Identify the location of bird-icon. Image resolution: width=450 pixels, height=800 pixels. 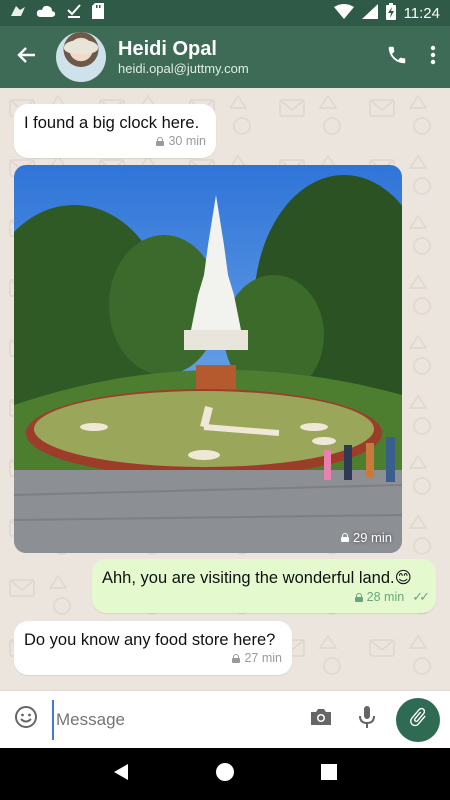
(18, 13).